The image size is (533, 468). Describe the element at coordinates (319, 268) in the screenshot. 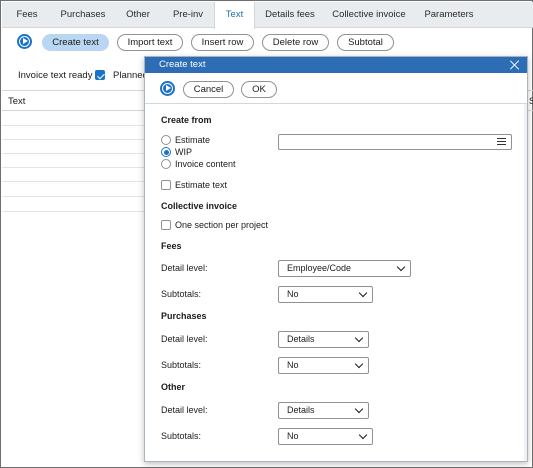

I see `fees-detail-value: Employee/Code` at that location.